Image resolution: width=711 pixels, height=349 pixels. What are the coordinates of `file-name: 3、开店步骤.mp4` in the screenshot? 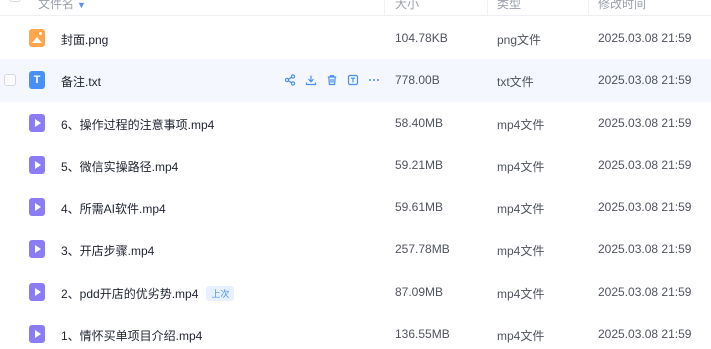 It's located at (107, 250).